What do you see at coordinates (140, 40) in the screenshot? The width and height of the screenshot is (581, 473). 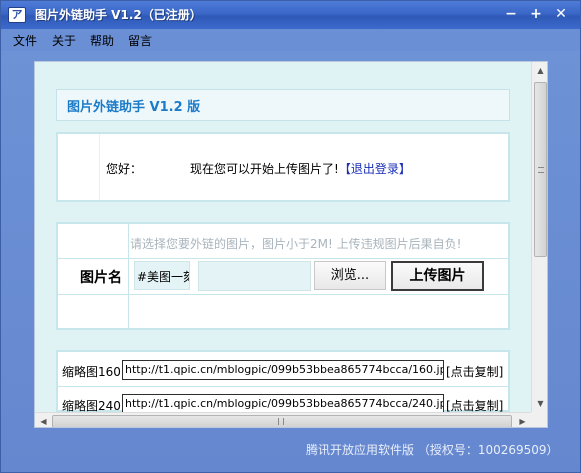 I see `menu-message: 留言` at bounding box center [140, 40].